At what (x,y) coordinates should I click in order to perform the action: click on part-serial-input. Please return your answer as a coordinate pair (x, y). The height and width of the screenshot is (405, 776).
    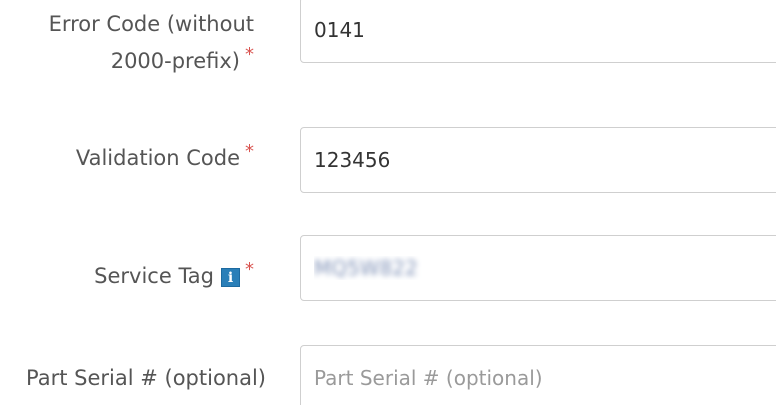
    Looking at the image, I should click on (538, 375).